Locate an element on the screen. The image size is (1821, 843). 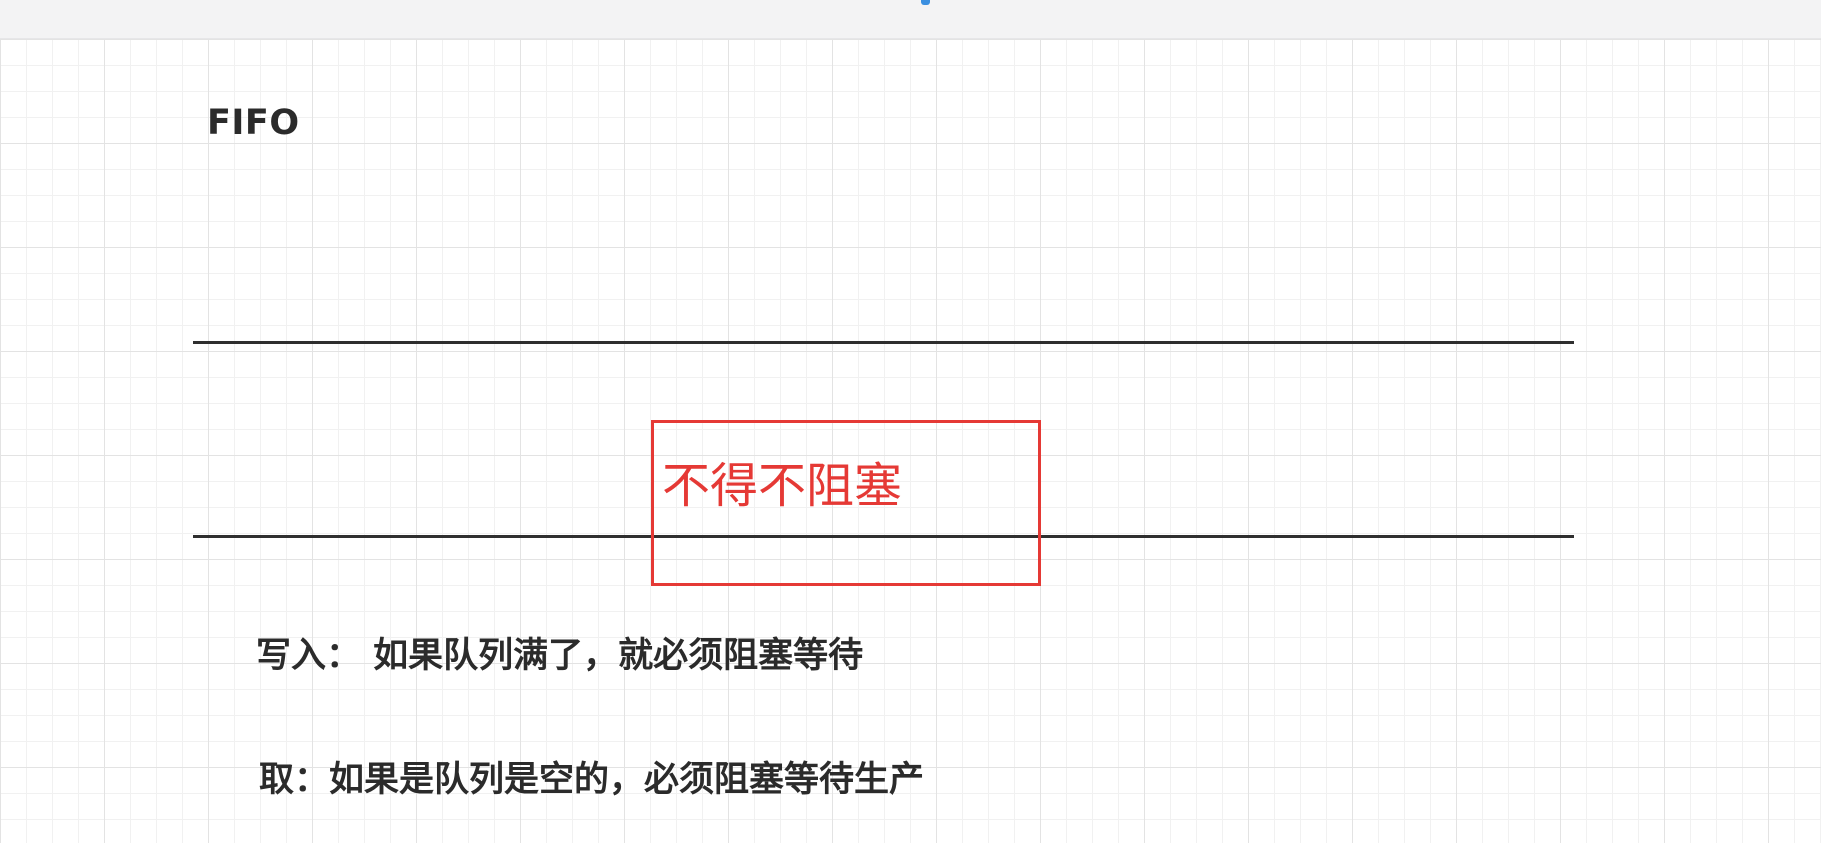
highlight-label: 不得不阻塞 is located at coordinates (782, 486).